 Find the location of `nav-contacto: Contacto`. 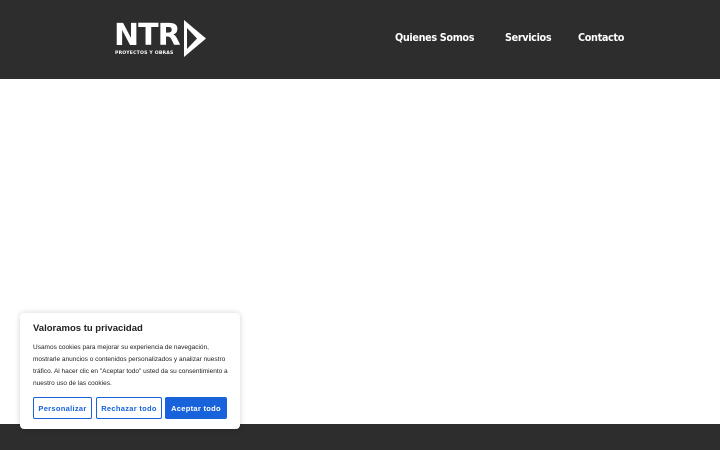

nav-contacto: Contacto is located at coordinates (601, 37).